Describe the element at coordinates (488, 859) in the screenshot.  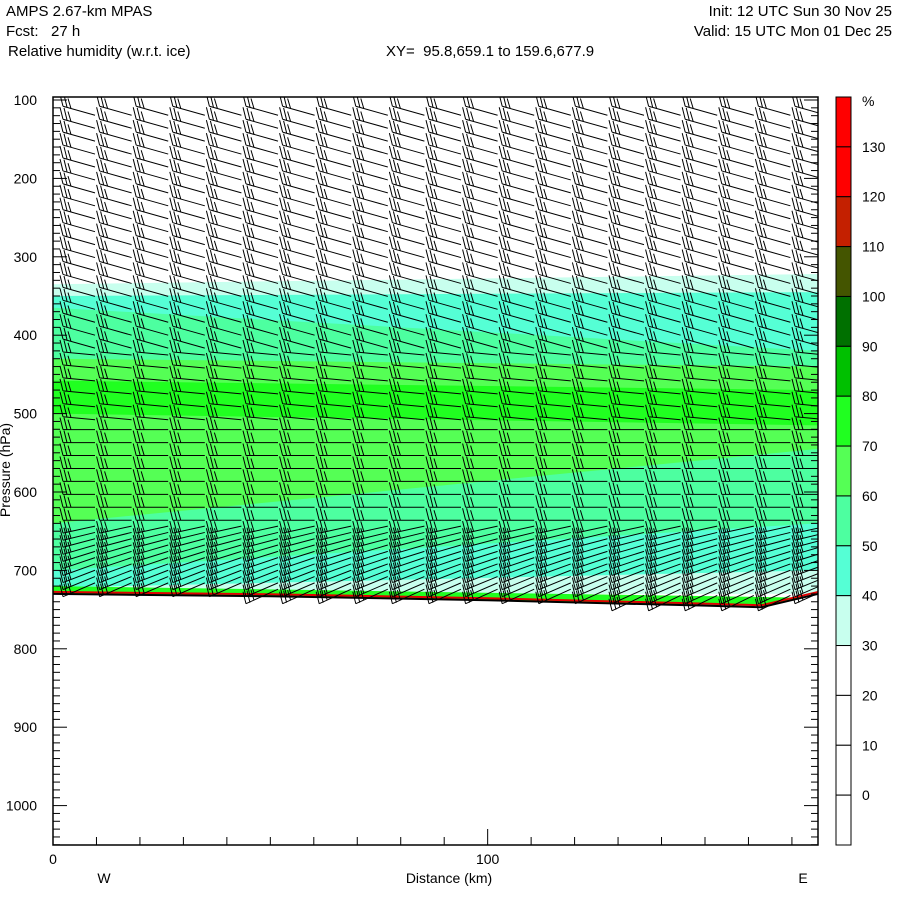
I see `x-tick-label: 100` at that location.